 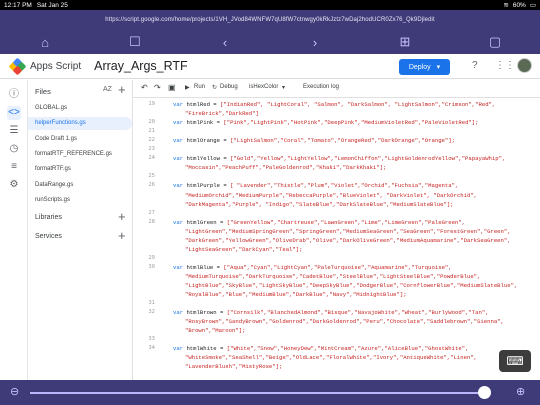 I want to click on app-name: Apps Script, so click(x=56, y=66).